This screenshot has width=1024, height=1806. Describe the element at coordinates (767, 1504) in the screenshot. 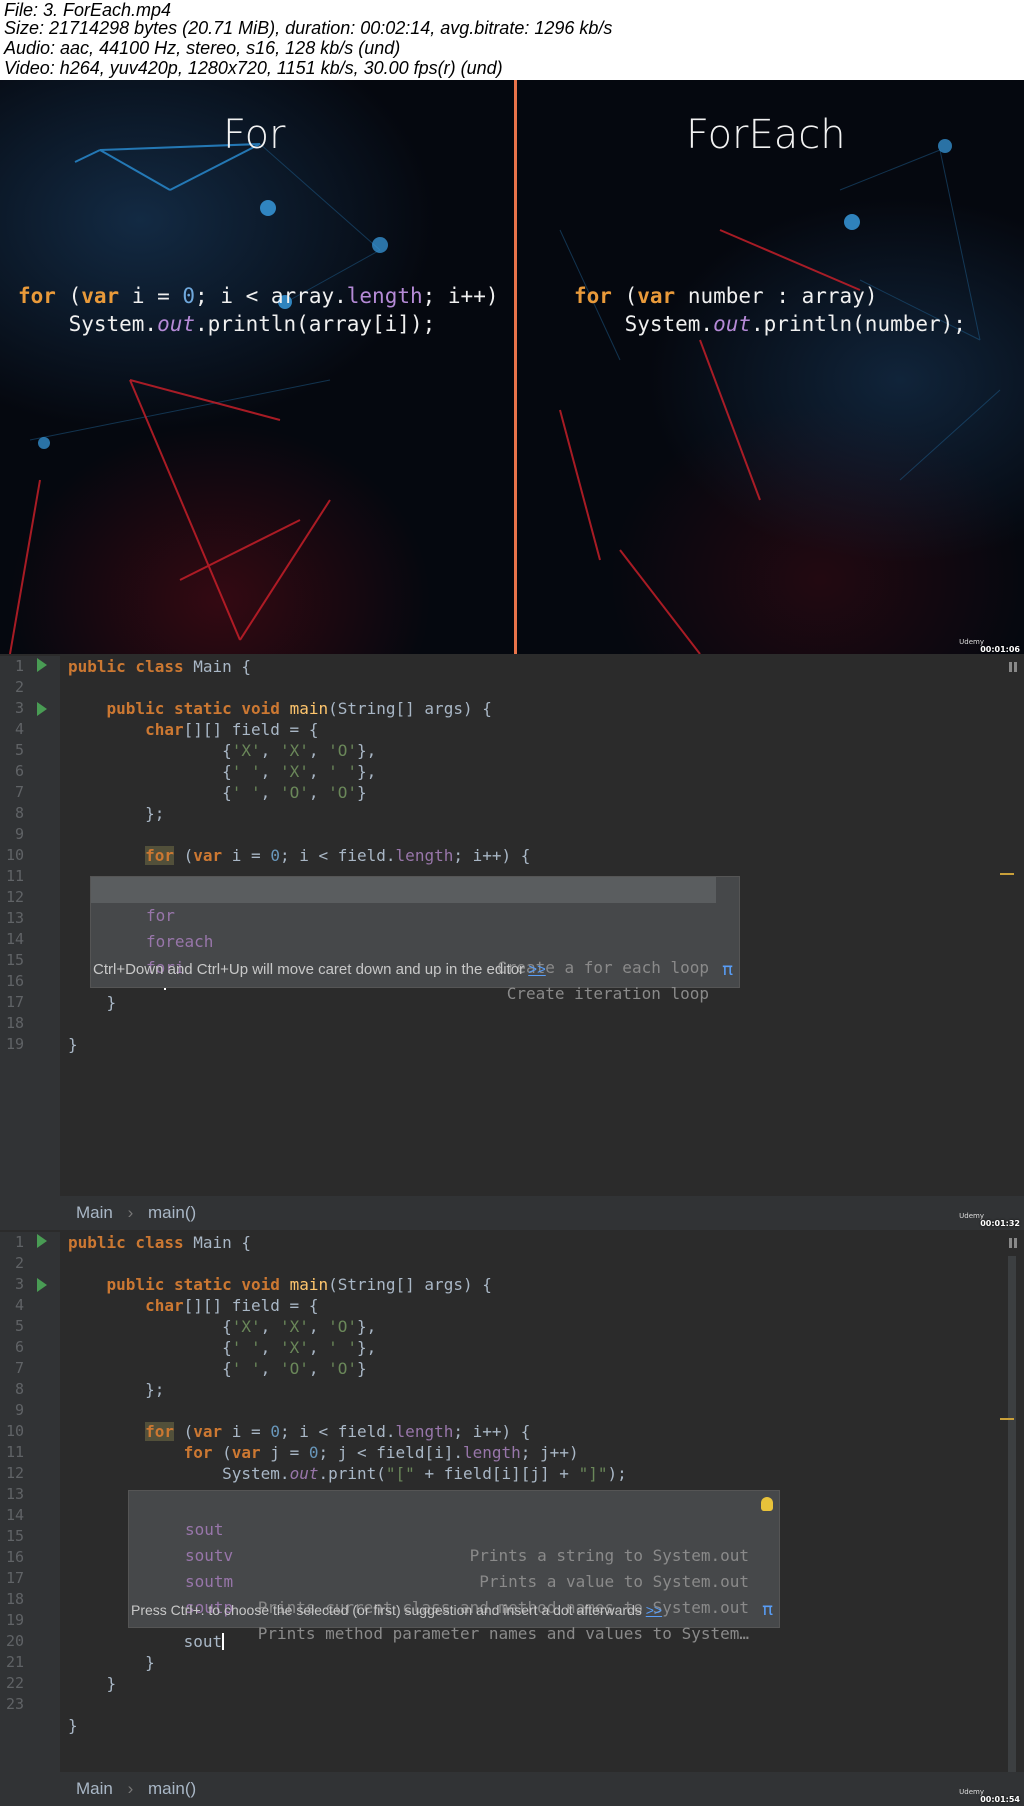

I see `lightbulb-icon` at that location.